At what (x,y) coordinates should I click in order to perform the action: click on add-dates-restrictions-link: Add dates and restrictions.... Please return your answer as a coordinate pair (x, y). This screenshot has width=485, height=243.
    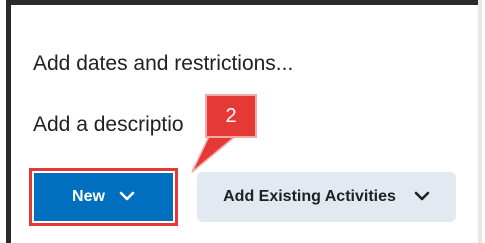
    Looking at the image, I should click on (163, 64).